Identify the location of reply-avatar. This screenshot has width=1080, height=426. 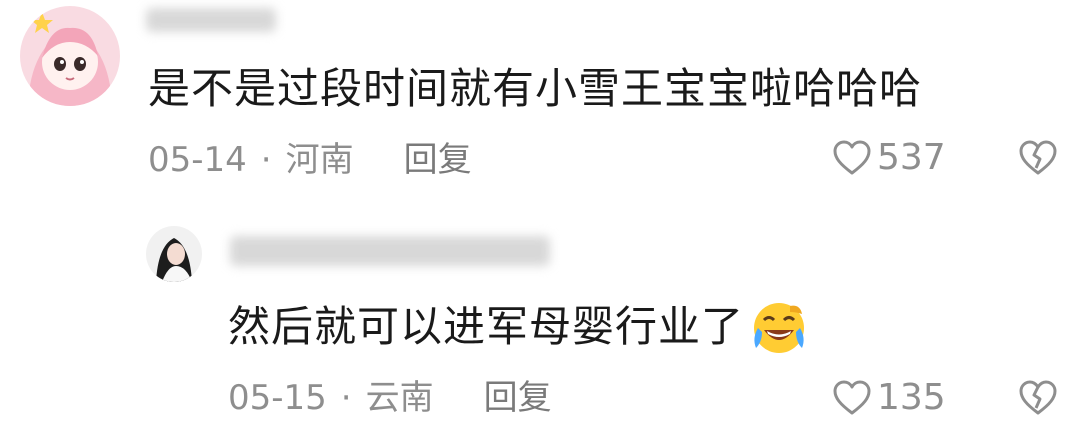
(174, 254).